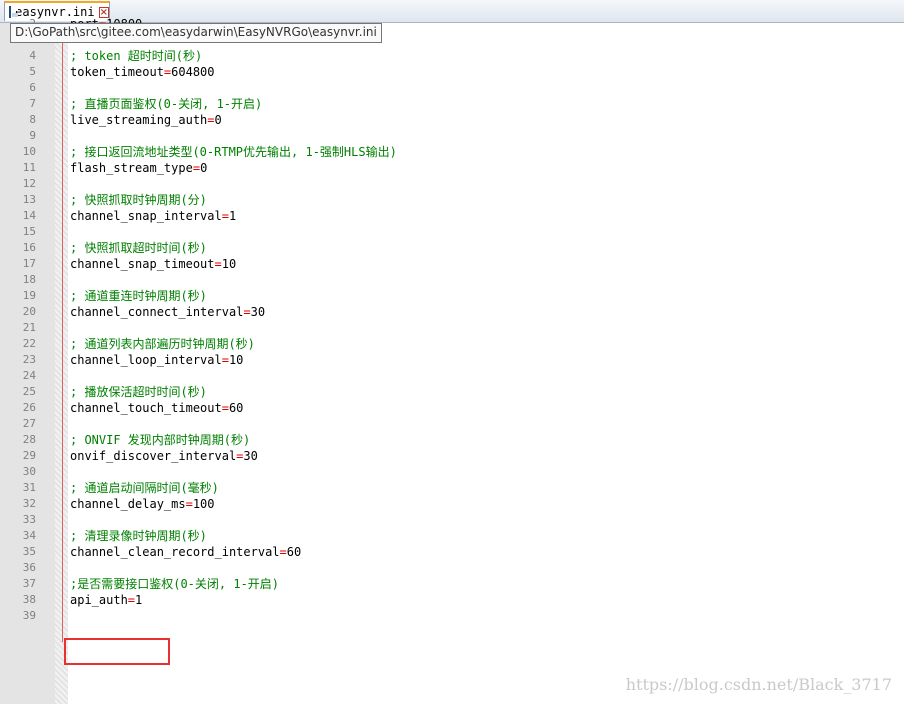 The width and height of the screenshot is (904, 704). Describe the element at coordinates (452, 568) in the screenshot. I see `code-line: 36` at that location.